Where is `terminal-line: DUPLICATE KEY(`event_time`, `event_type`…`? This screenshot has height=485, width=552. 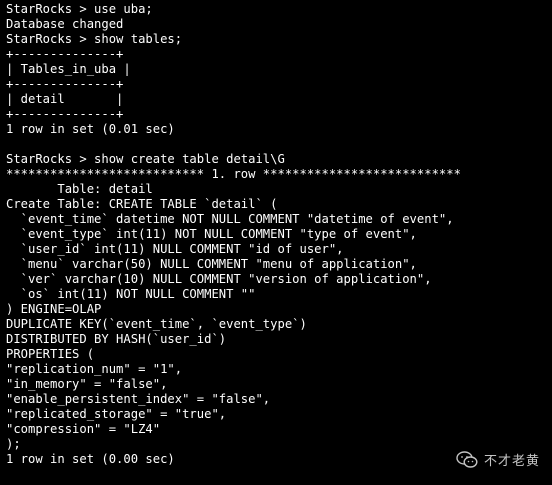
terminal-line: DUPLICATE KEY(`event_time`, `event_type`… is located at coordinates (156, 324).